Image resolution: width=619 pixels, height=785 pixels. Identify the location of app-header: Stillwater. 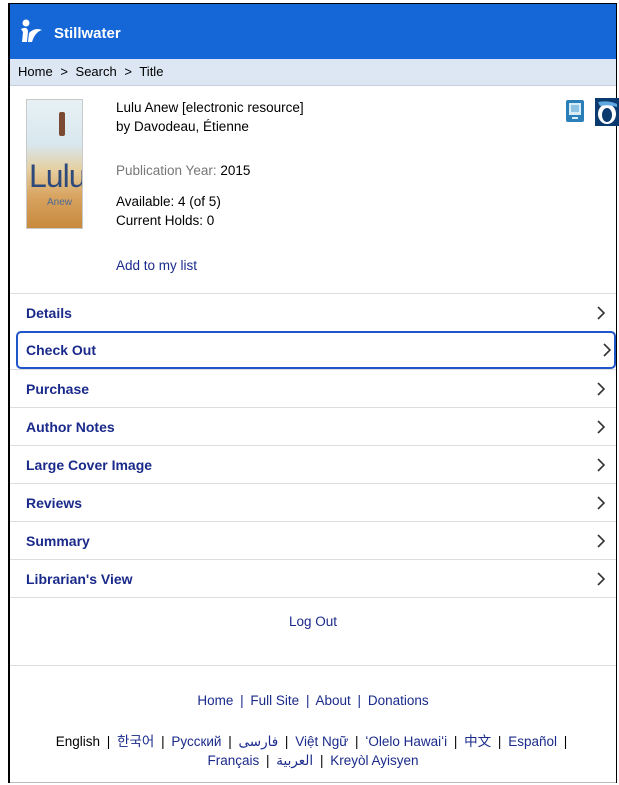
(313, 31).